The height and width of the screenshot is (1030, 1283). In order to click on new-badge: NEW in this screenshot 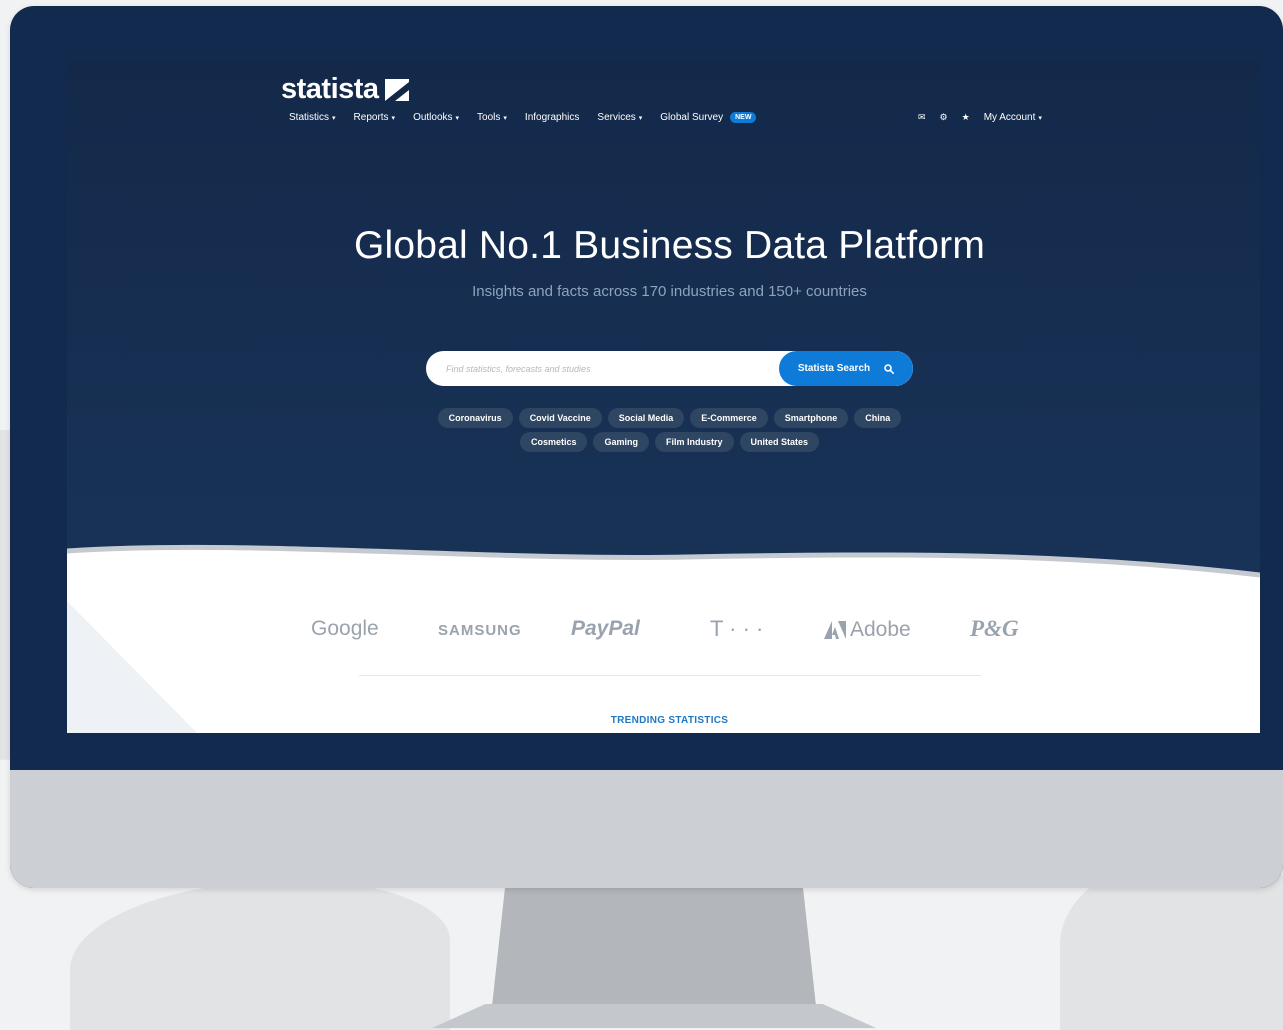, I will do `click(743, 117)`.